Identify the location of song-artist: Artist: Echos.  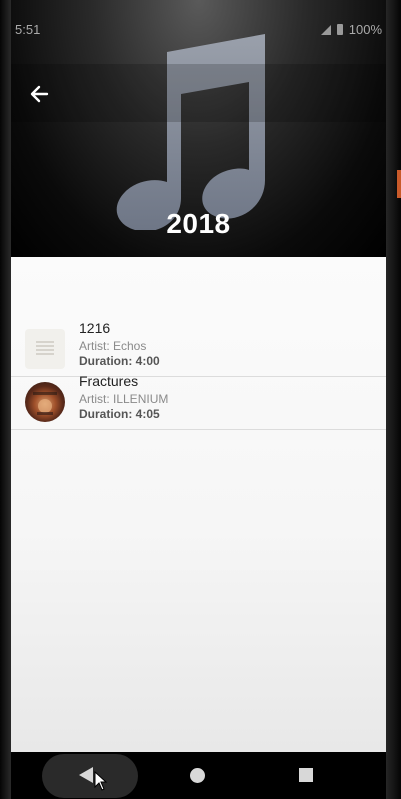
(113, 346).